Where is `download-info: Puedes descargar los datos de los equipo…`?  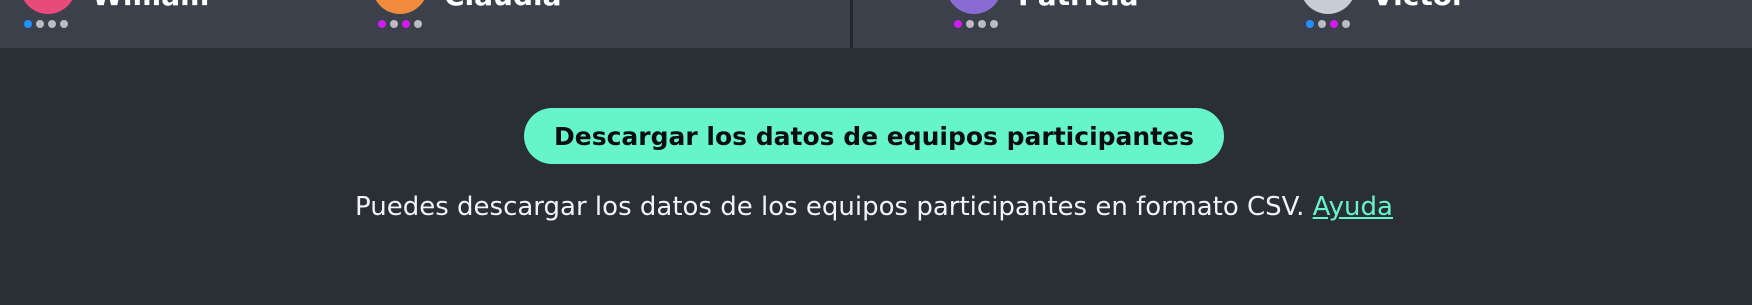 download-info: Puedes descargar los datos de los equipo… is located at coordinates (876, 207).